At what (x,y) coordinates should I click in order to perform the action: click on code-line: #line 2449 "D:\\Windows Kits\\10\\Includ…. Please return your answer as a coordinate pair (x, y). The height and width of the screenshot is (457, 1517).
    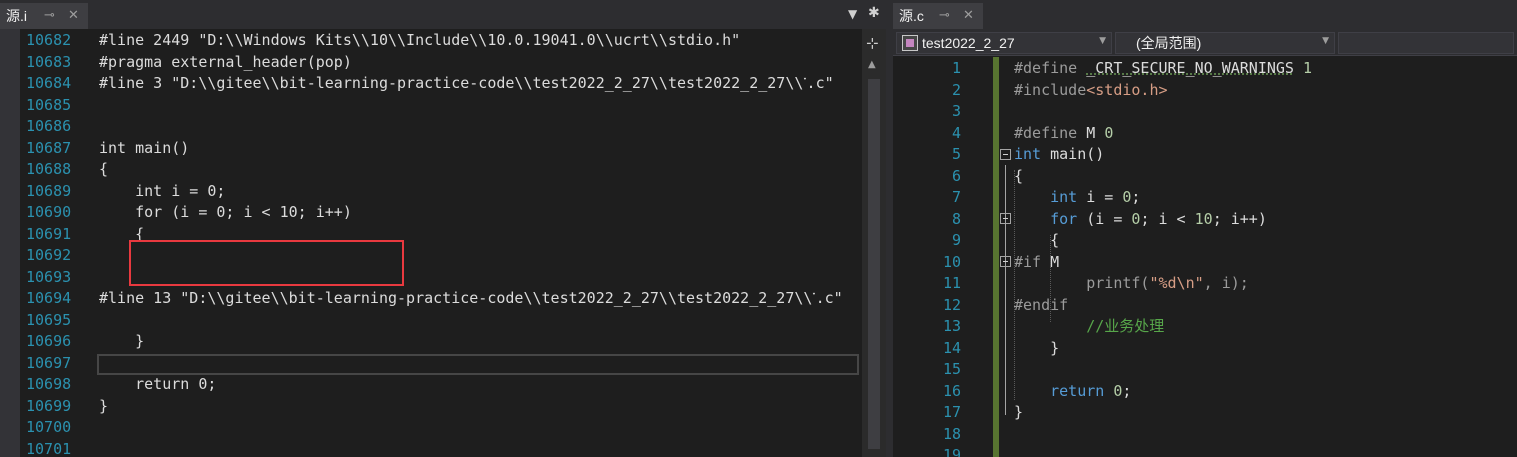
    Looking at the image, I should click on (420, 40).